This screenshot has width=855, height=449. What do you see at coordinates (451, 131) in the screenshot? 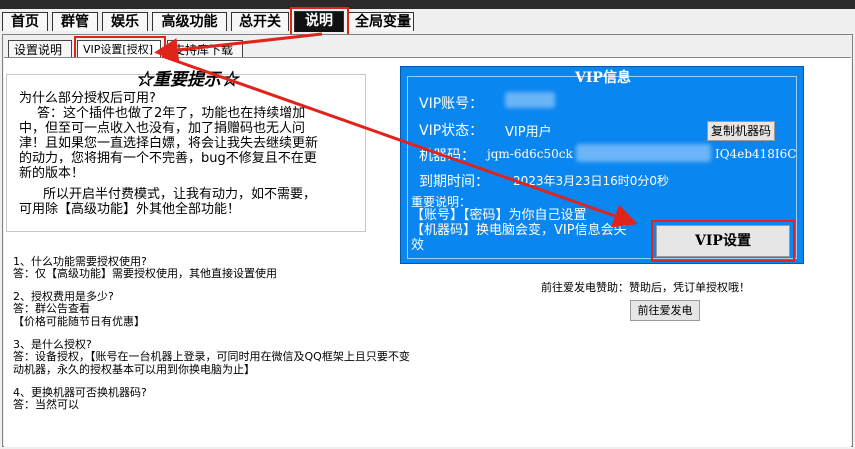
I see `vip-status-label: VIP状态：` at bounding box center [451, 131].